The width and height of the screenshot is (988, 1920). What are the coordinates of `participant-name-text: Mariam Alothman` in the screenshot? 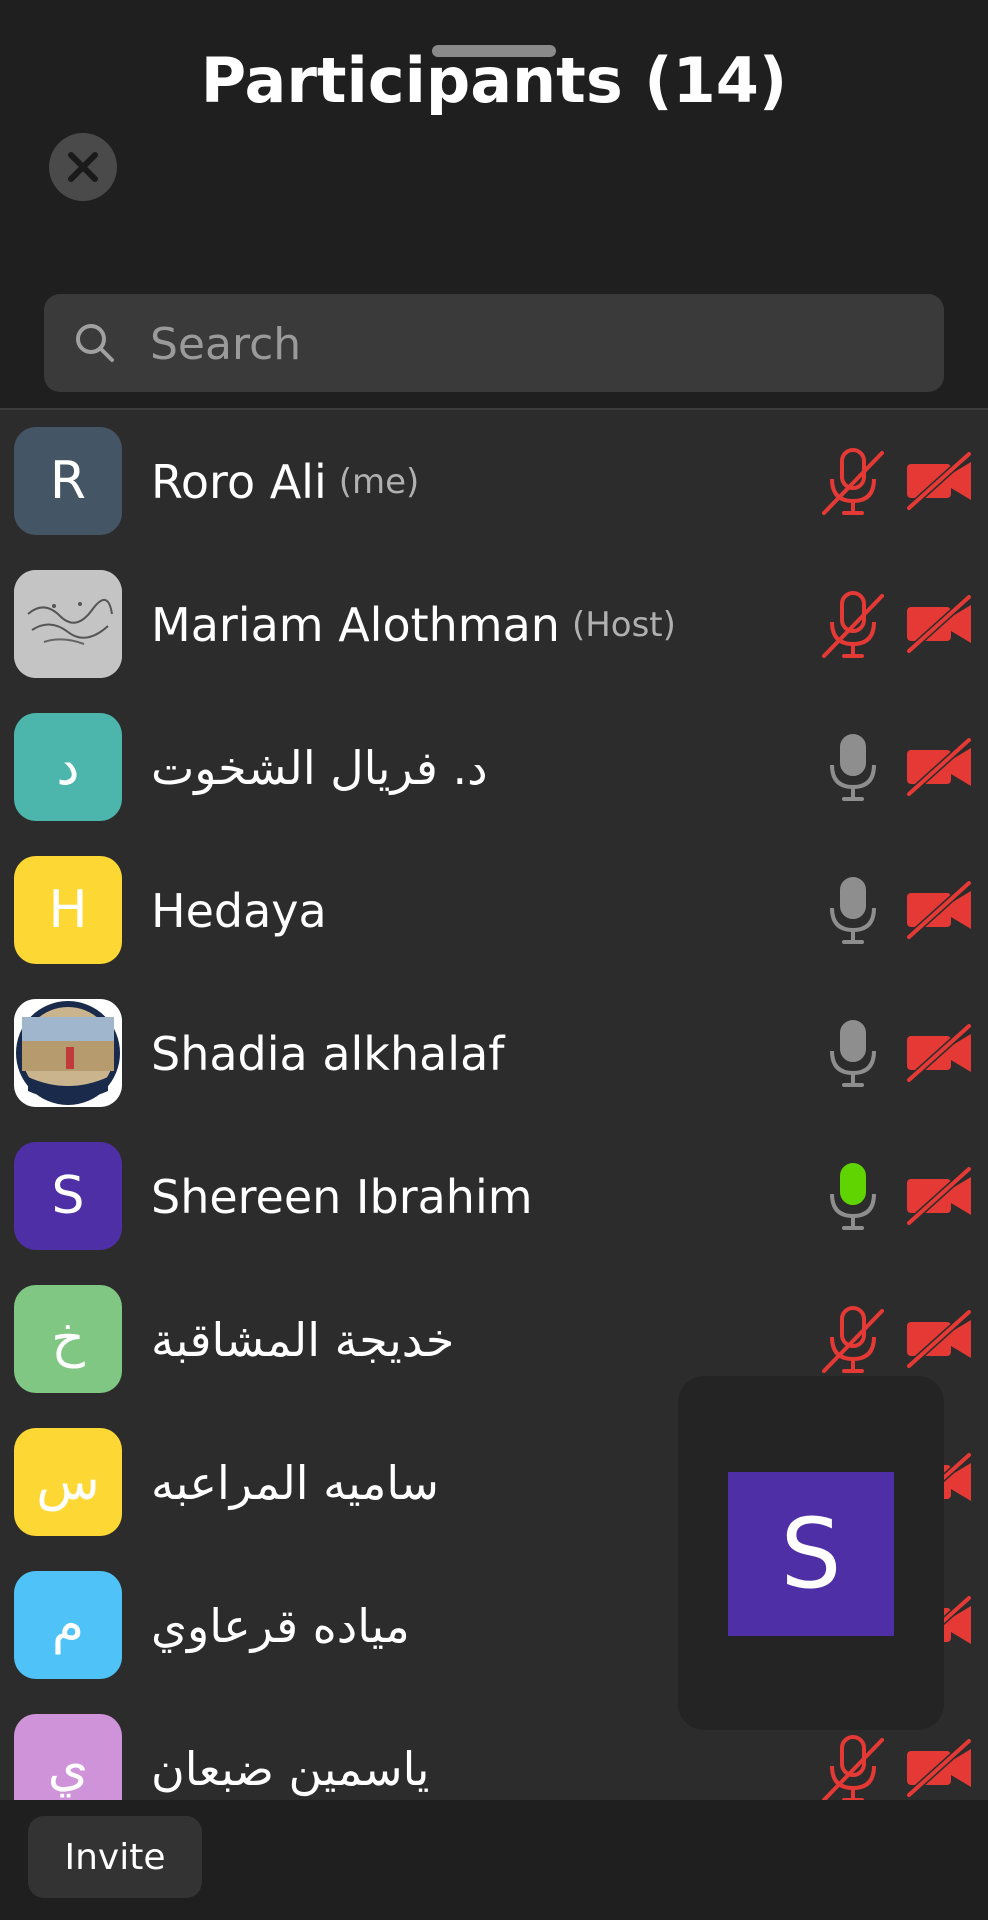 It's located at (355, 624).